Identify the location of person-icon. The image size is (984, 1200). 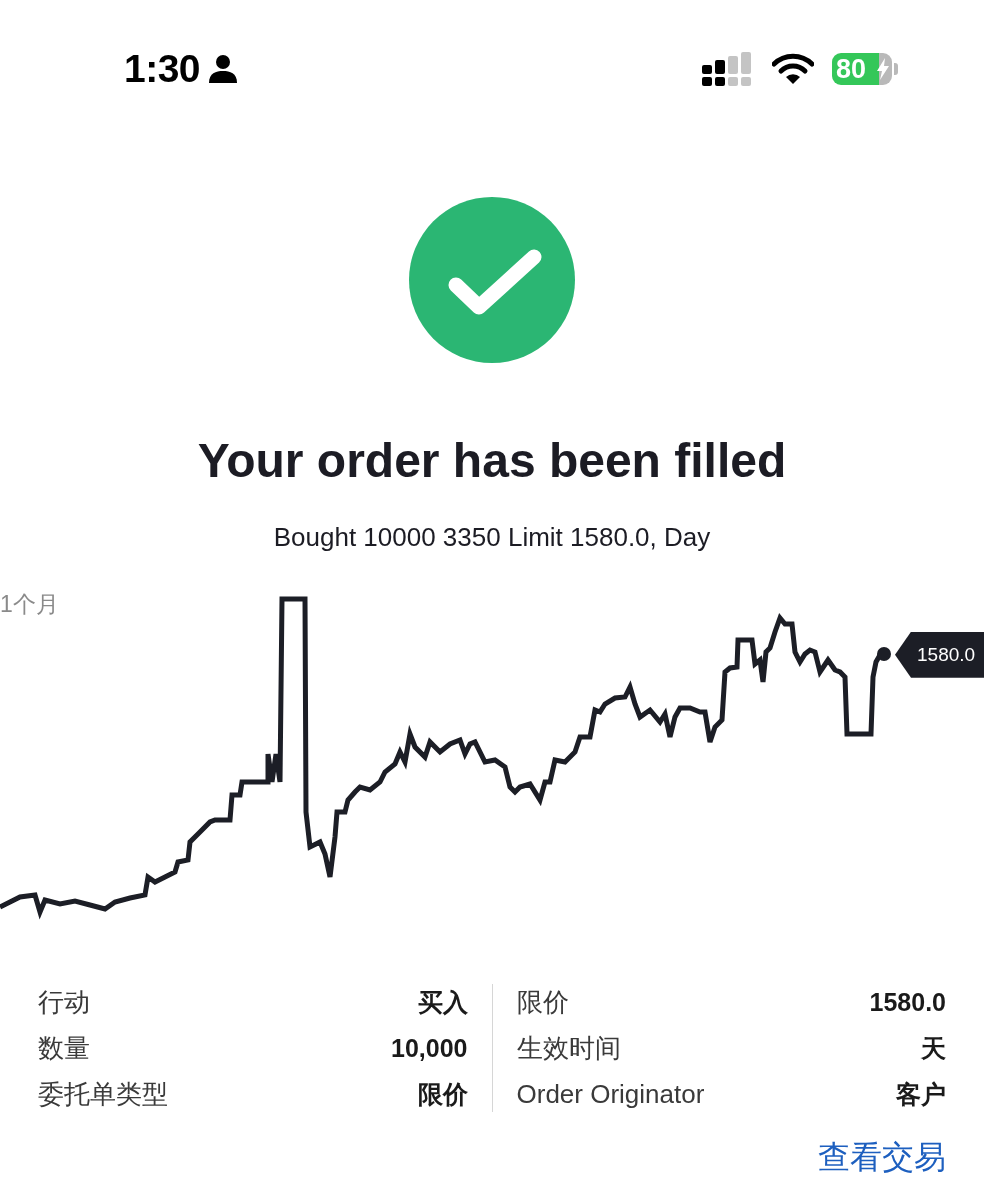
(223, 69).